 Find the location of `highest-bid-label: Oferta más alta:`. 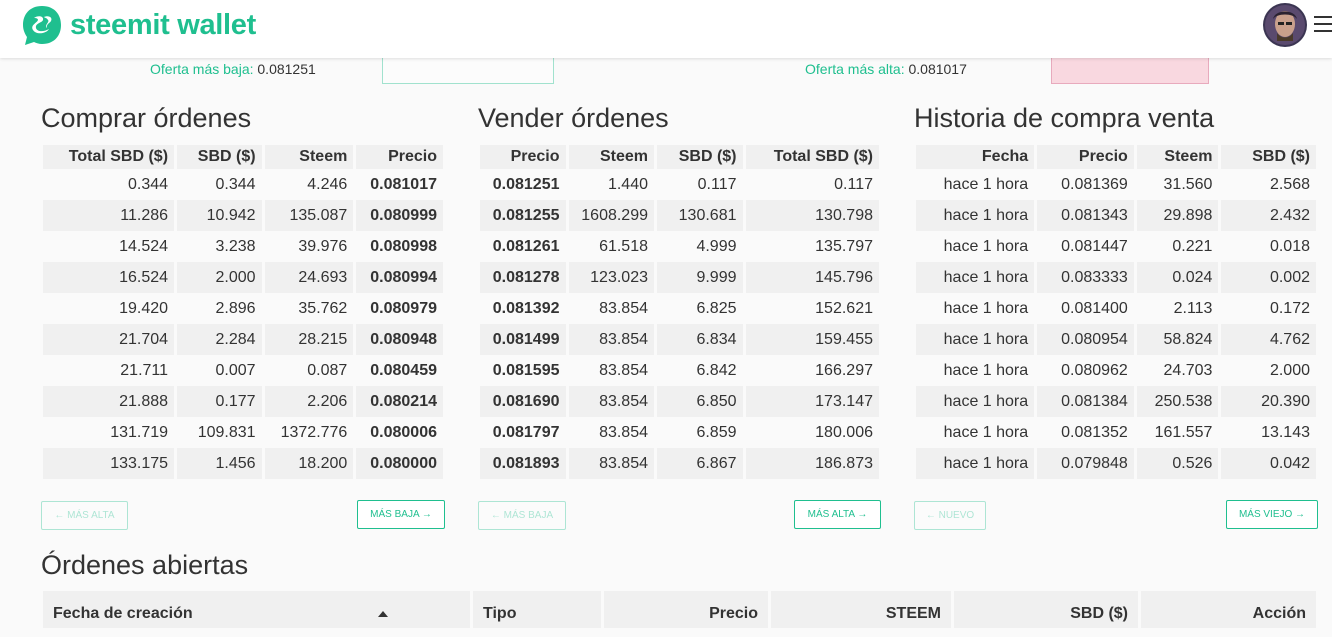

highest-bid-label: Oferta más alta: is located at coordinates (855, 69).